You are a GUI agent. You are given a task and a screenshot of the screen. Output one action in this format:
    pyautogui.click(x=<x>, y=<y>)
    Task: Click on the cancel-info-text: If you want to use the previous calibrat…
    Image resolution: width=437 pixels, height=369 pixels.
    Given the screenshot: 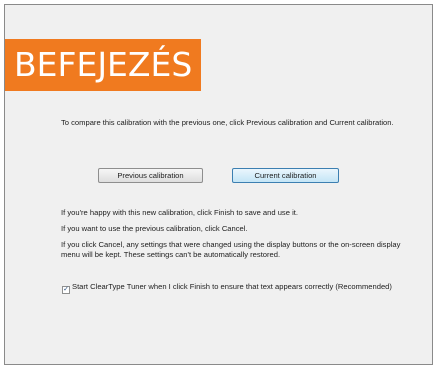 What is the action you would take?
    pyautogui.click(x=154, y=228)
    